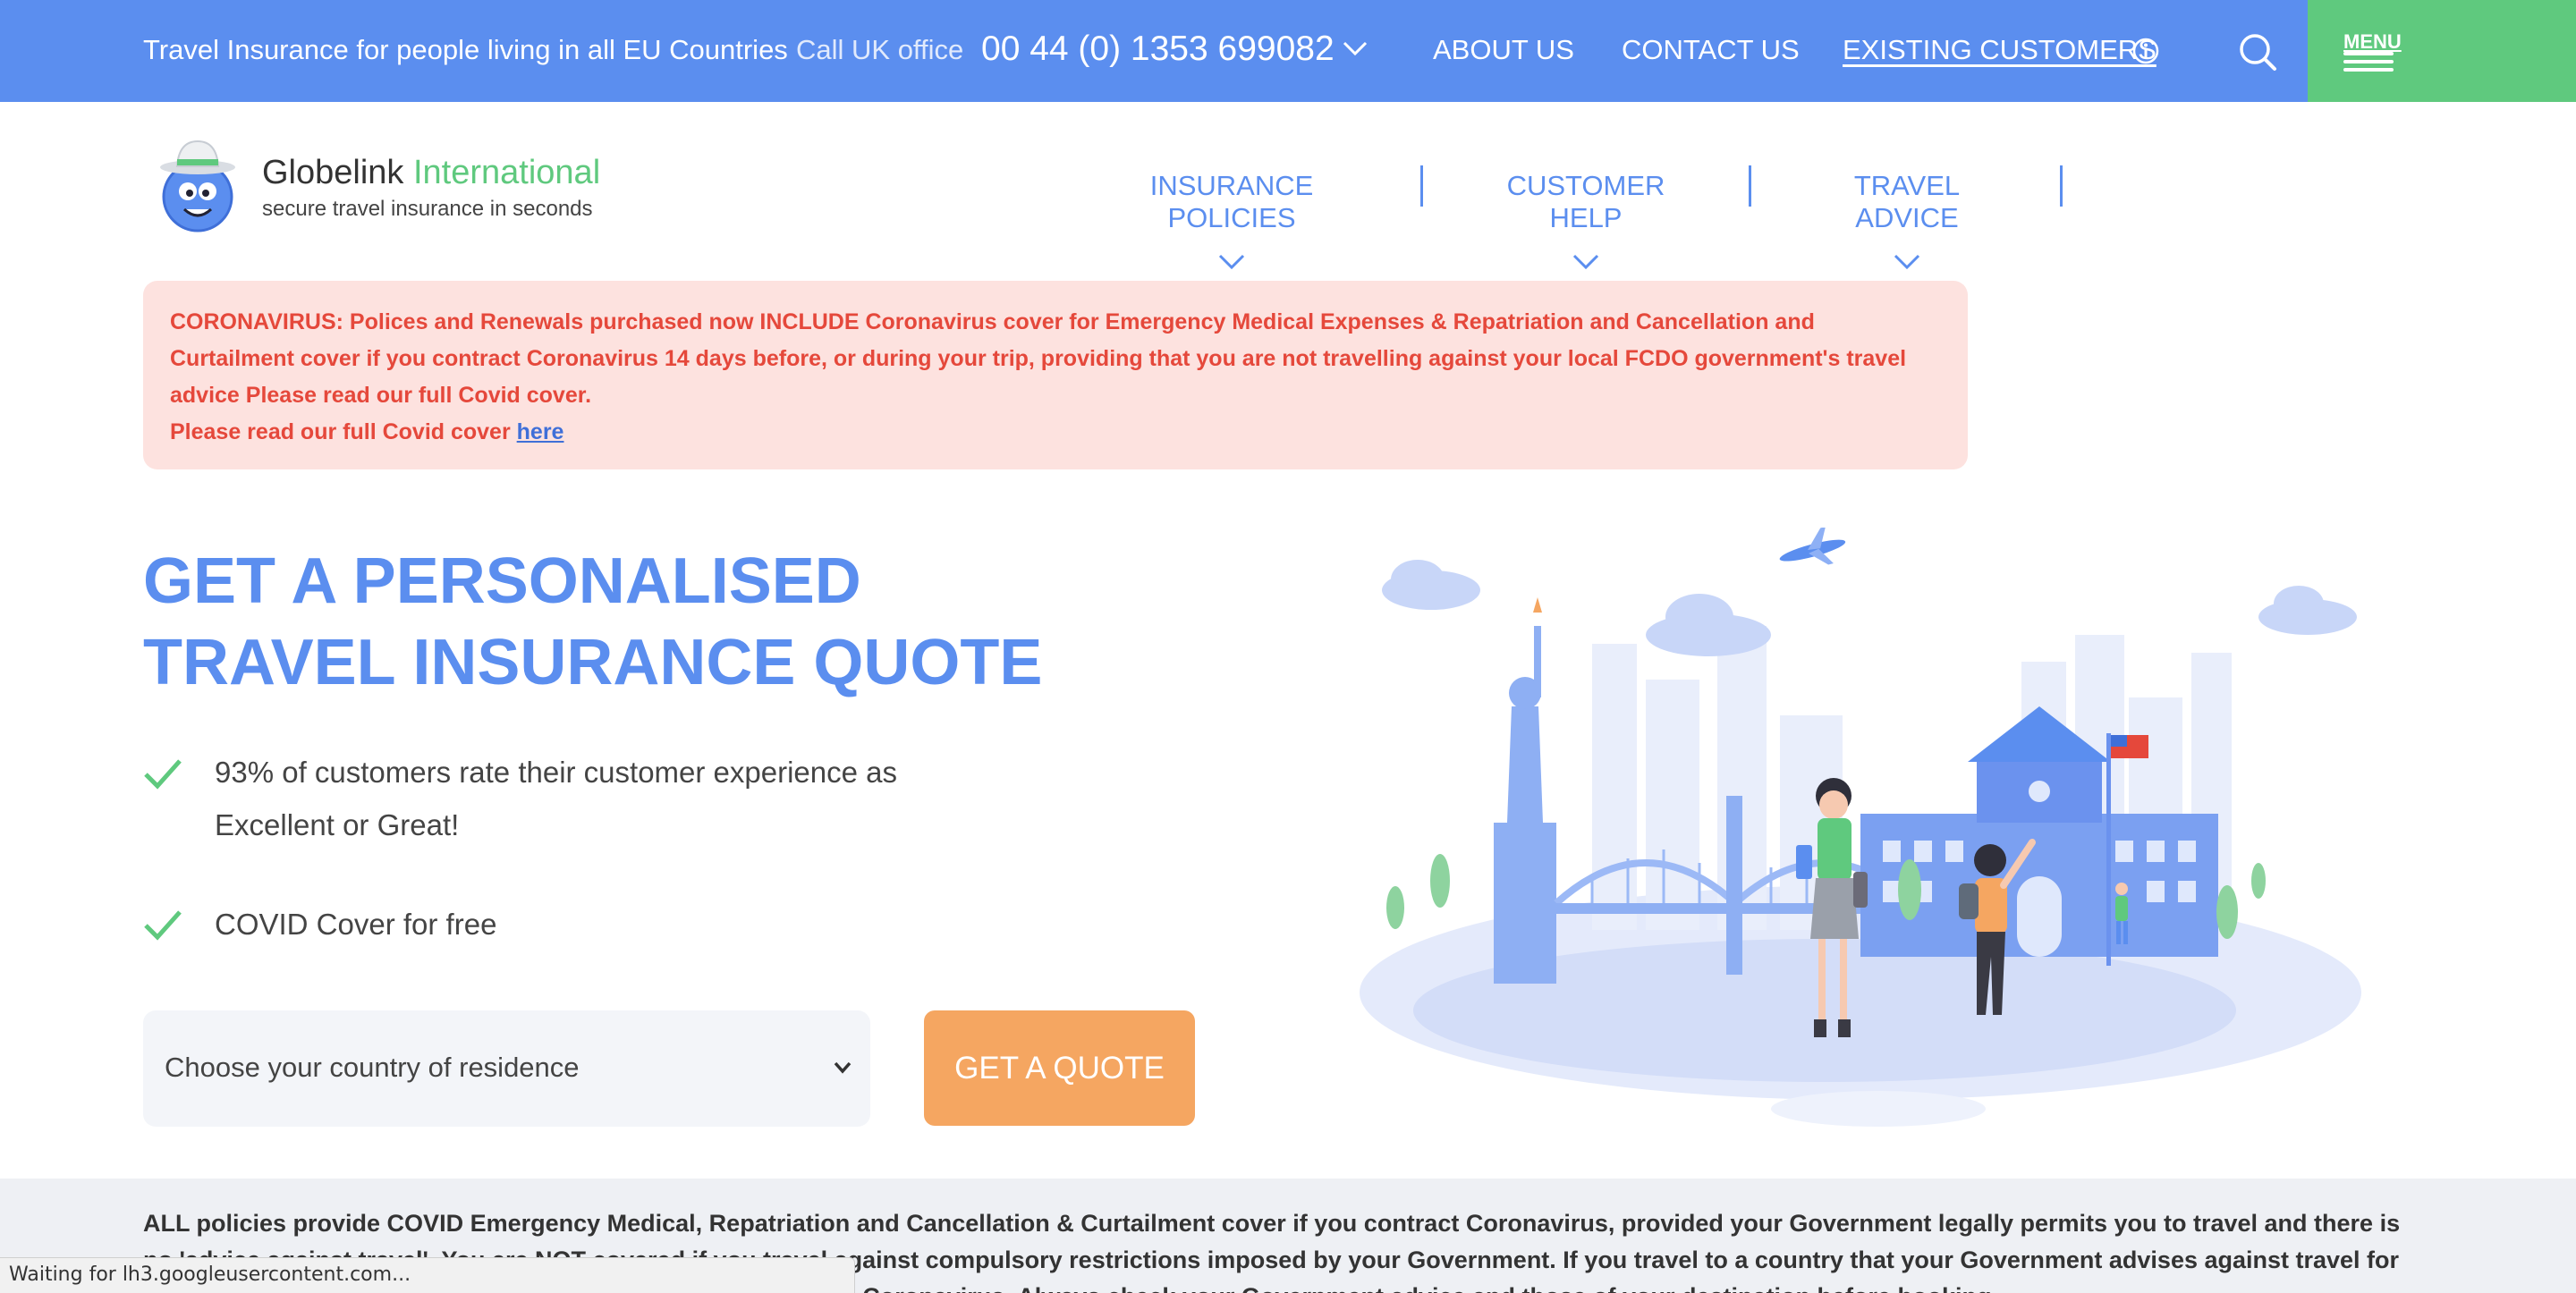 The height and width of the screenshot is (1293, 2576). What do you see at coordinates (197, 185) in the screenshot?
I see `globe-mascot-logo-icon` at bounding box center [197, 185].